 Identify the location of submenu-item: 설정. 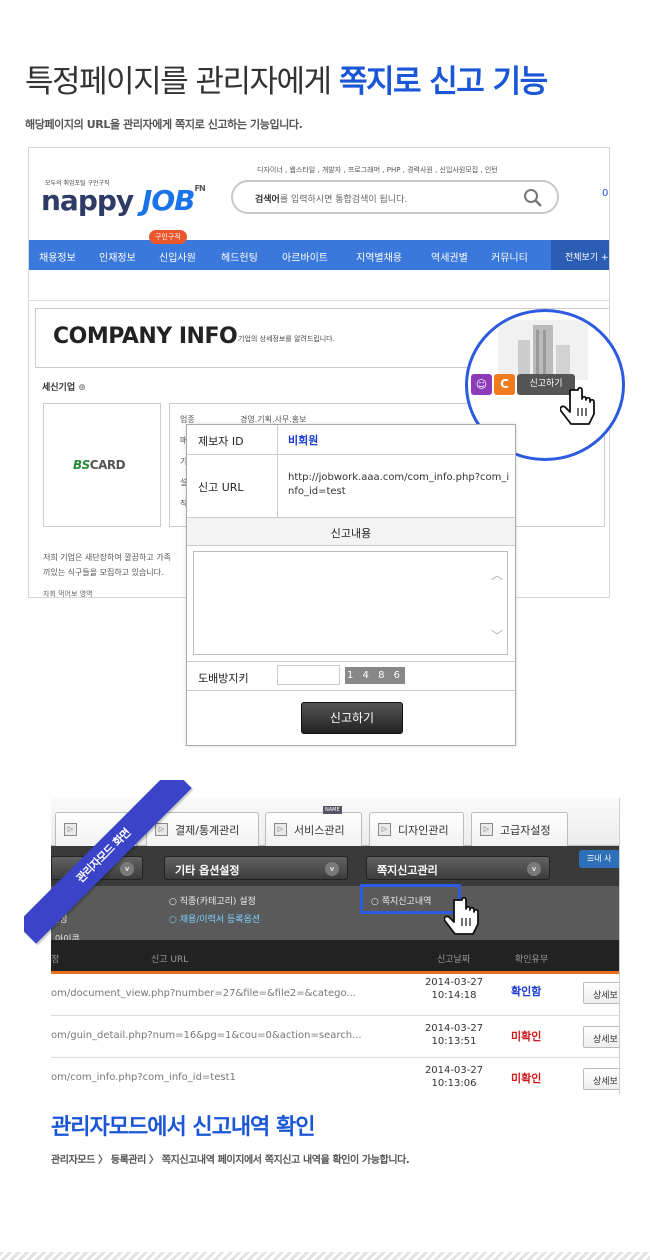
(59, 918).